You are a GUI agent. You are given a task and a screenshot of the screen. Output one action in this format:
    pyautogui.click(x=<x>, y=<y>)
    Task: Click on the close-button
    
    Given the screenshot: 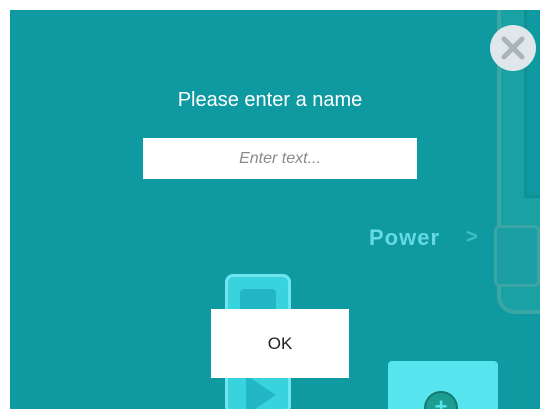 What is the action you would take?
    pyautogui.click(x=513, y=48)
    